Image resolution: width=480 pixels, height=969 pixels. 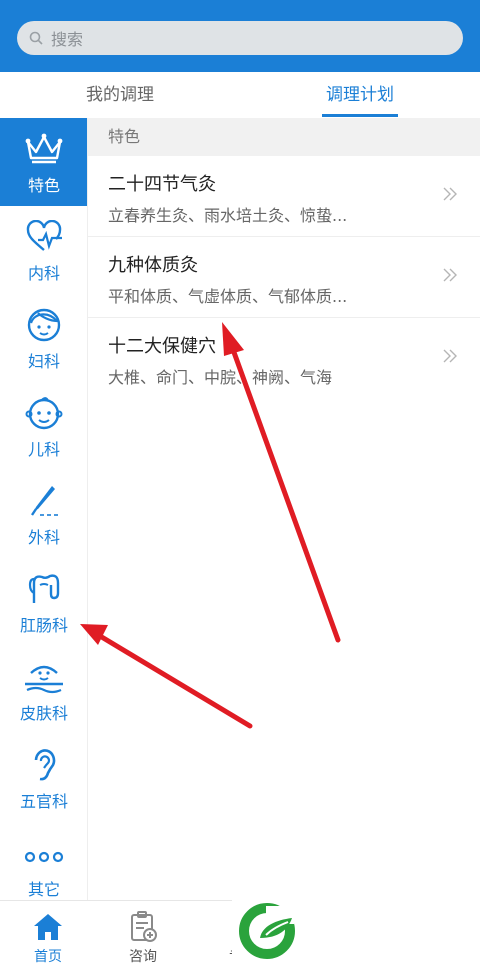 I want to click on tab-my-regimen: 我的调理, so click(x=120, y=95).